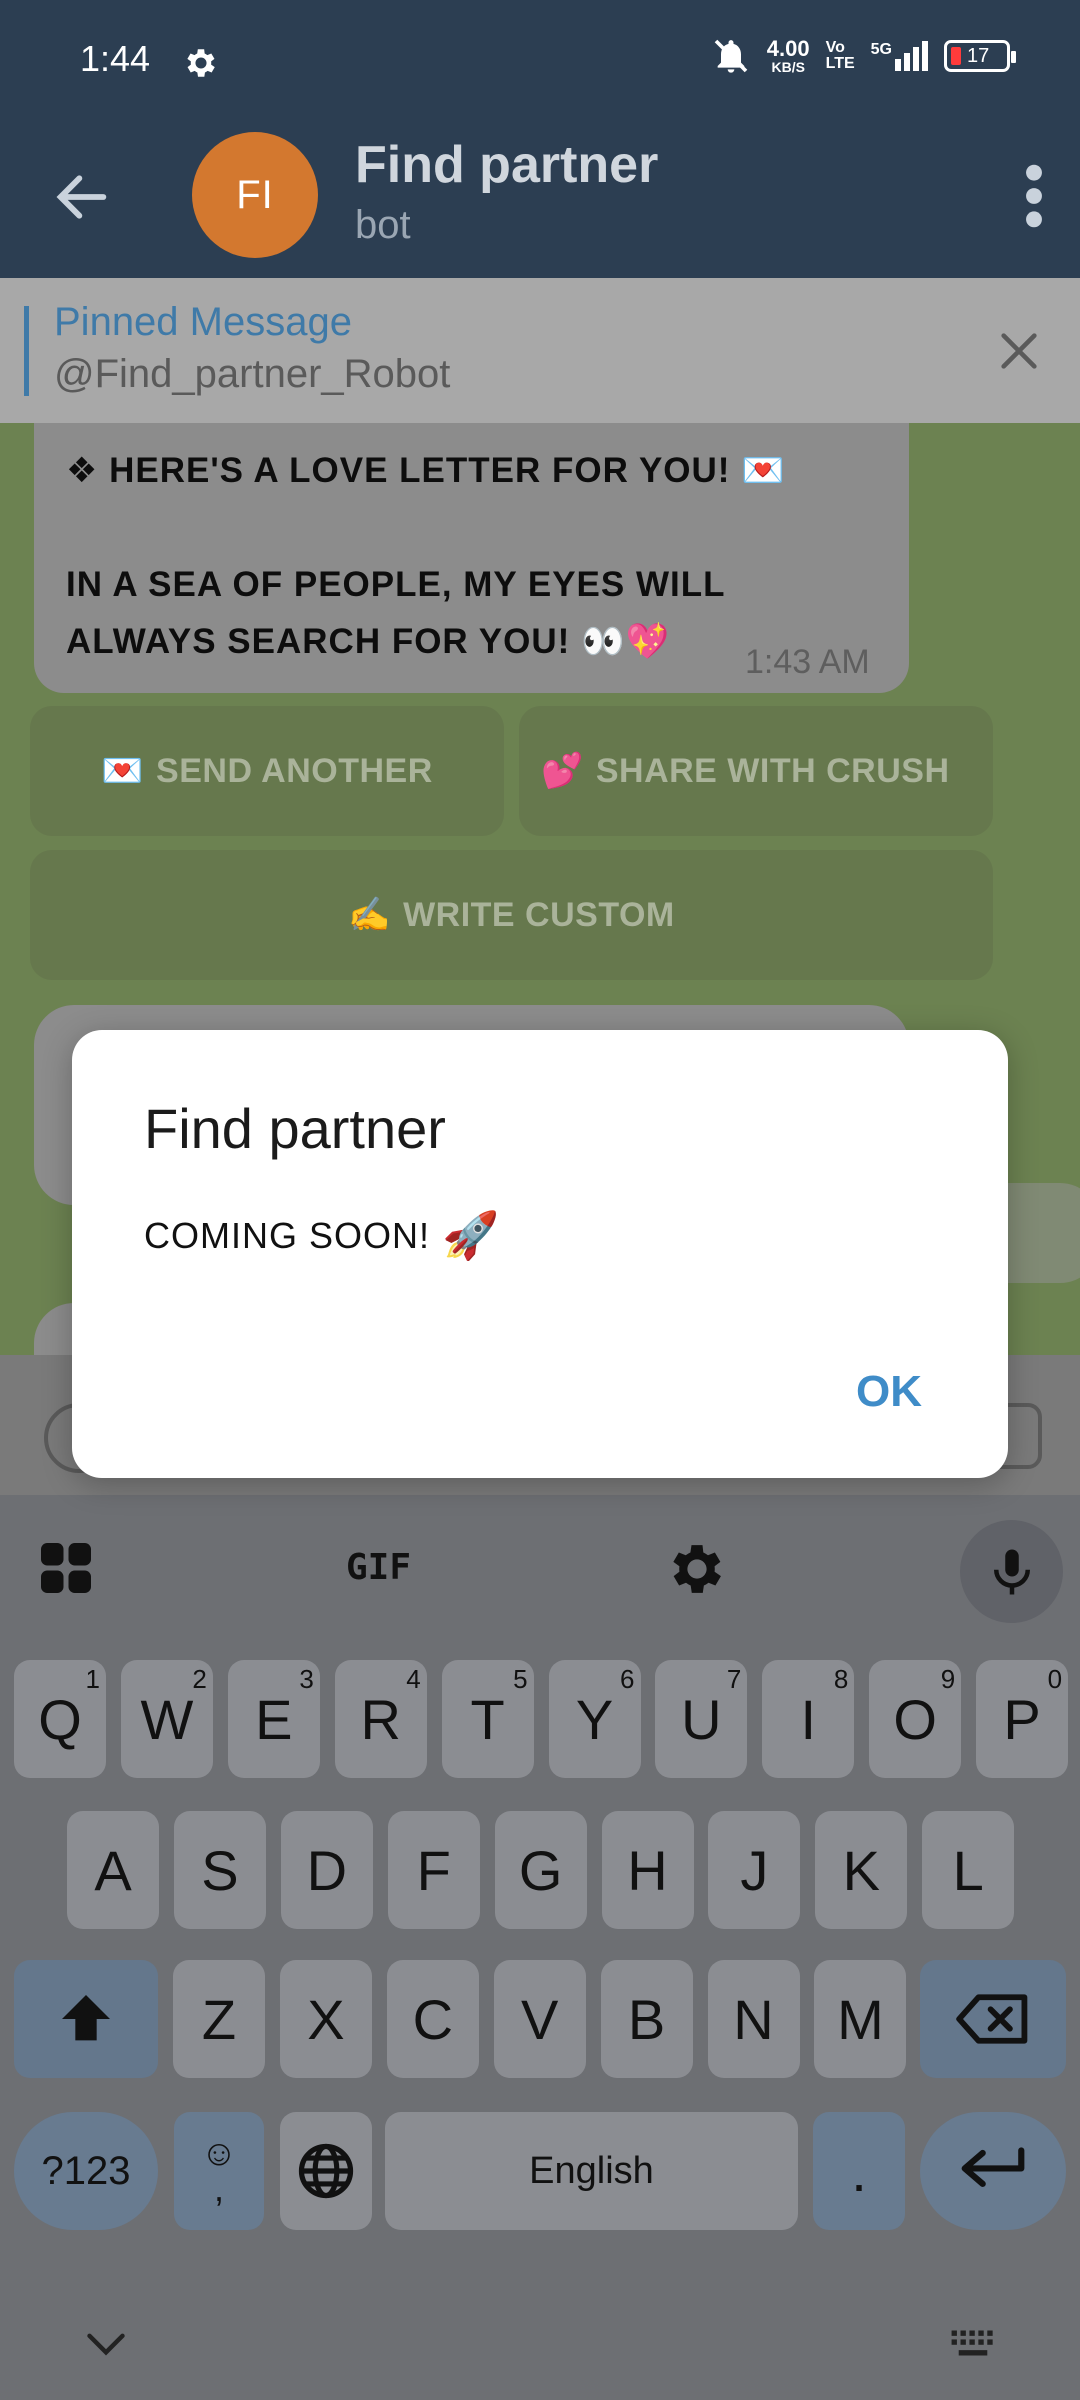  What do you see at coordinates (1034, 196) in the screenshot?
I see `more-vert-icon` at bounding box center [1034, 196].